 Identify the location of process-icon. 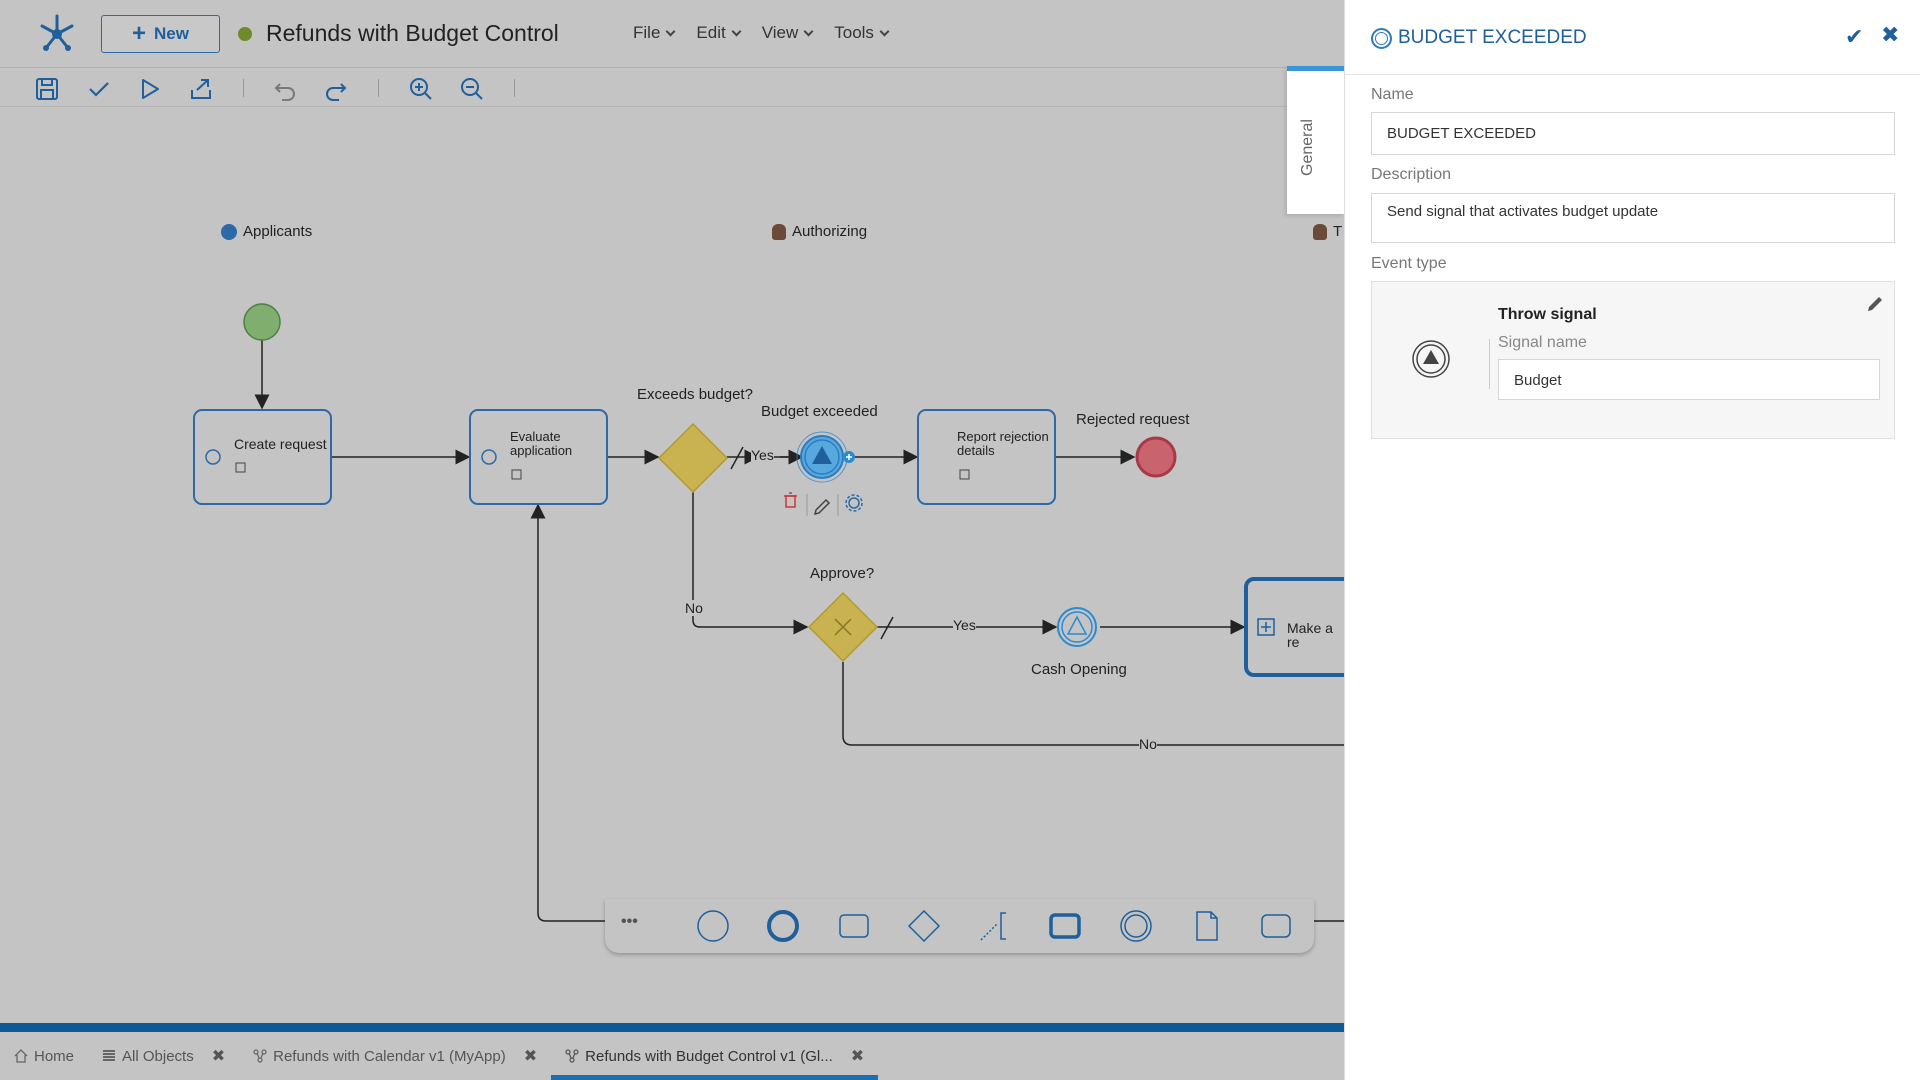
(260, 1056).